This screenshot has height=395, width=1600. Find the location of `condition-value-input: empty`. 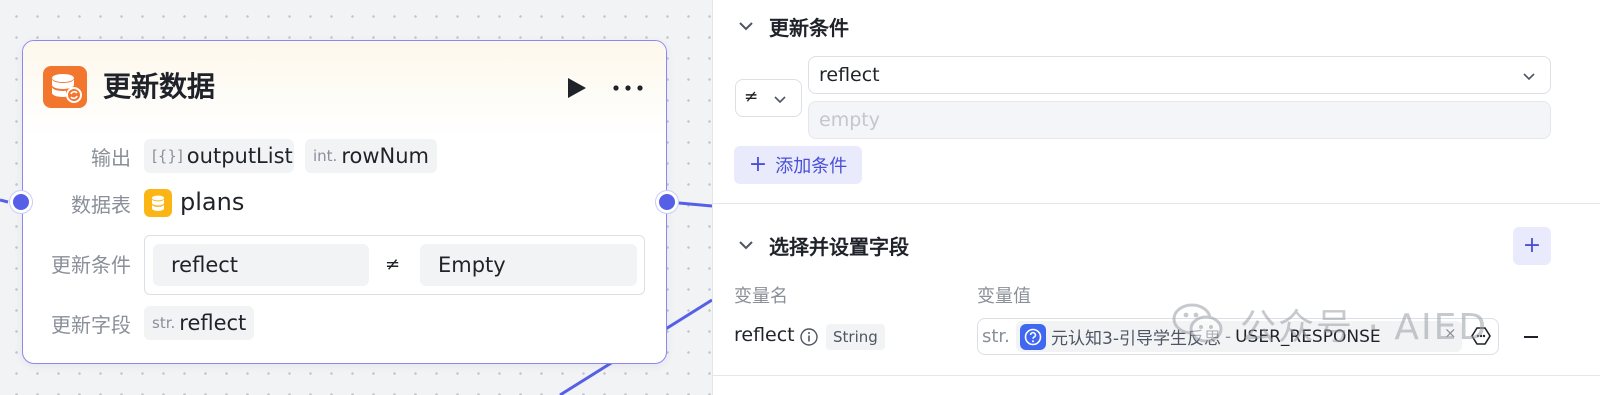

condition-value-input: empty is located at coordinates (1179, 120).